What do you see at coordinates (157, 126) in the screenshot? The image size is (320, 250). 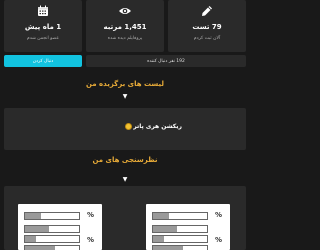 I see `list-item-label: ریکشن هری پاتر` at bounding box center [157, 126].